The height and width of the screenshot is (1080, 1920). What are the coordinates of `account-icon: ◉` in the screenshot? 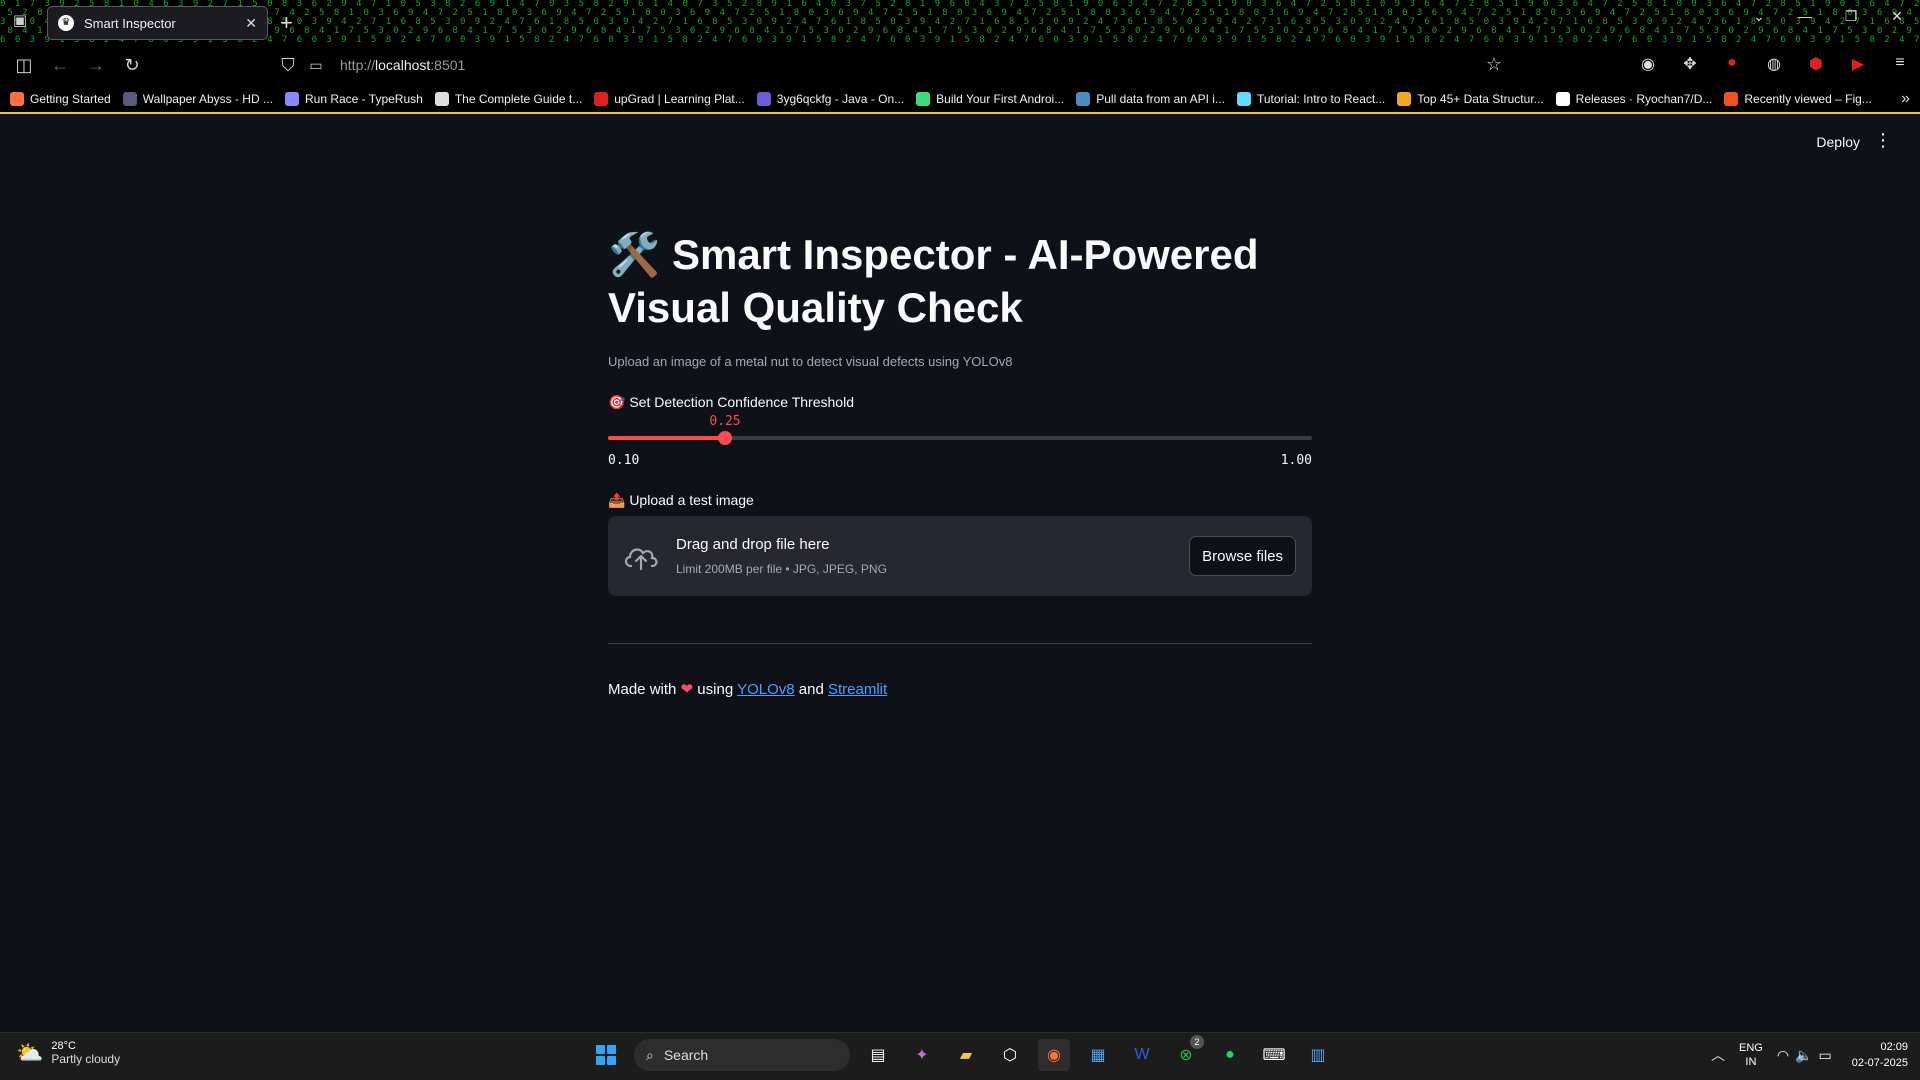 It's located at (1648, 65).